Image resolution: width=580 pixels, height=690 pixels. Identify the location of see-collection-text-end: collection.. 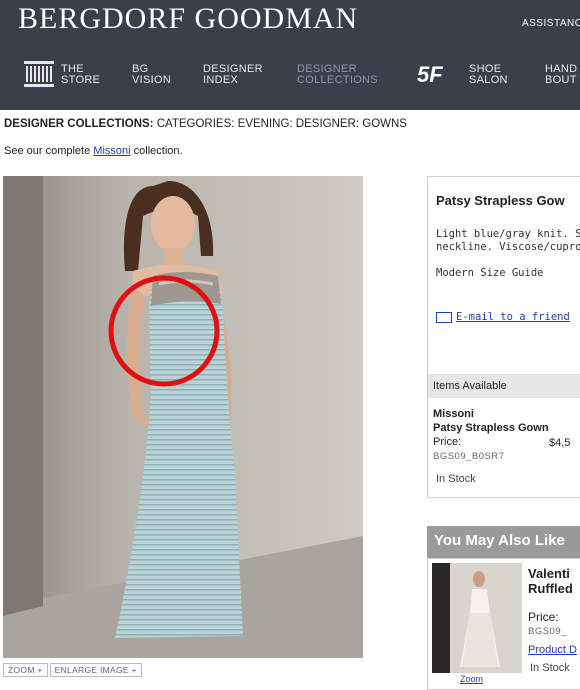
(156, 151).